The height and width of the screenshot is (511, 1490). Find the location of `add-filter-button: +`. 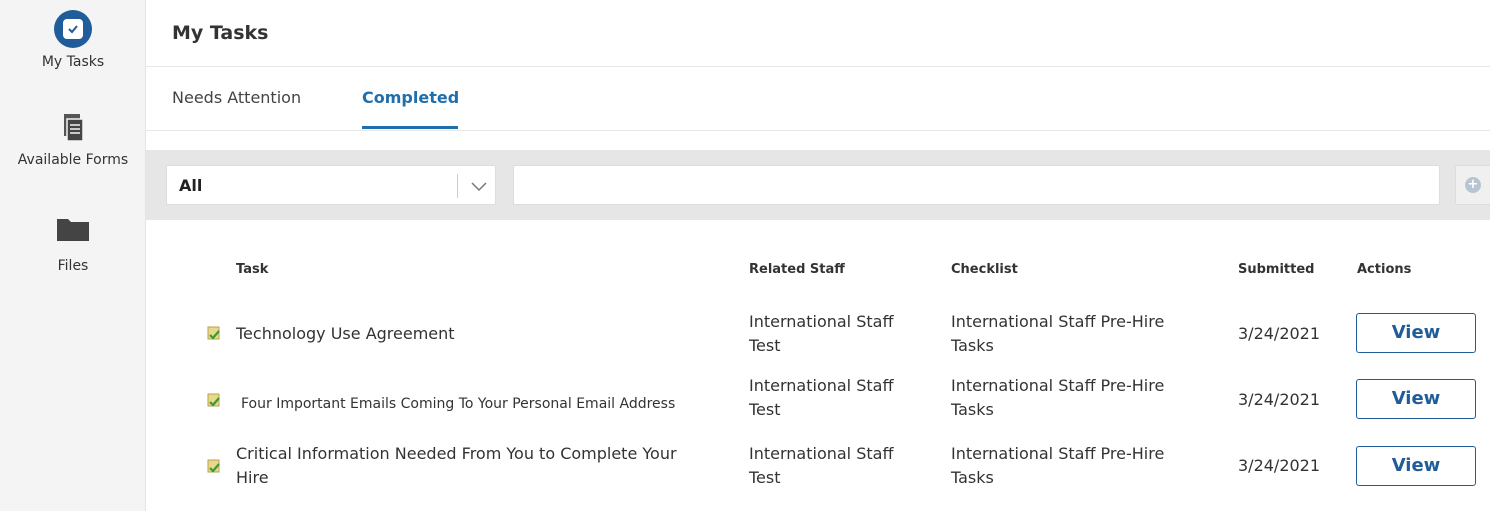

add-filter-button: + is located at coordinates (1472, 185).